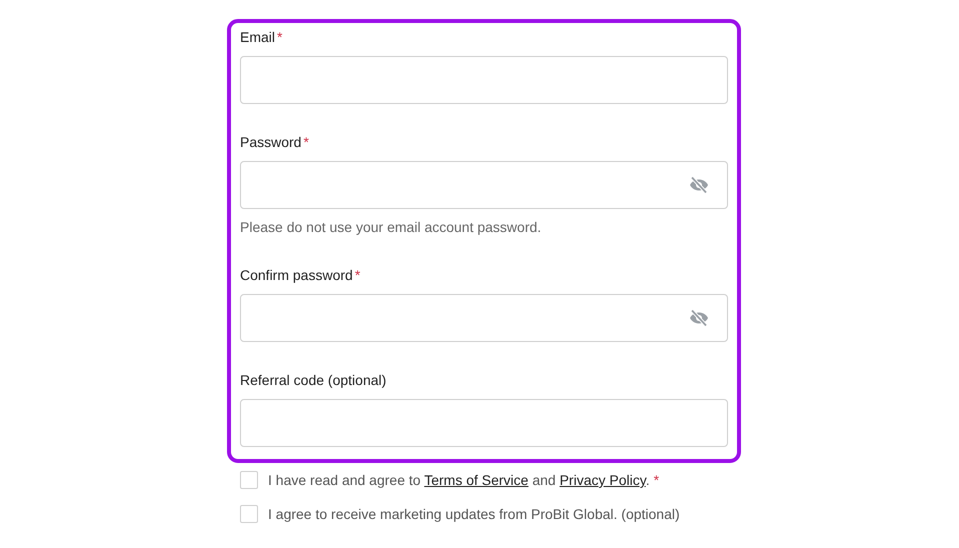  Describe the element at coordinates (603, 480) in the screenshot. I see `policy-link: Privacy Policy` at that location.